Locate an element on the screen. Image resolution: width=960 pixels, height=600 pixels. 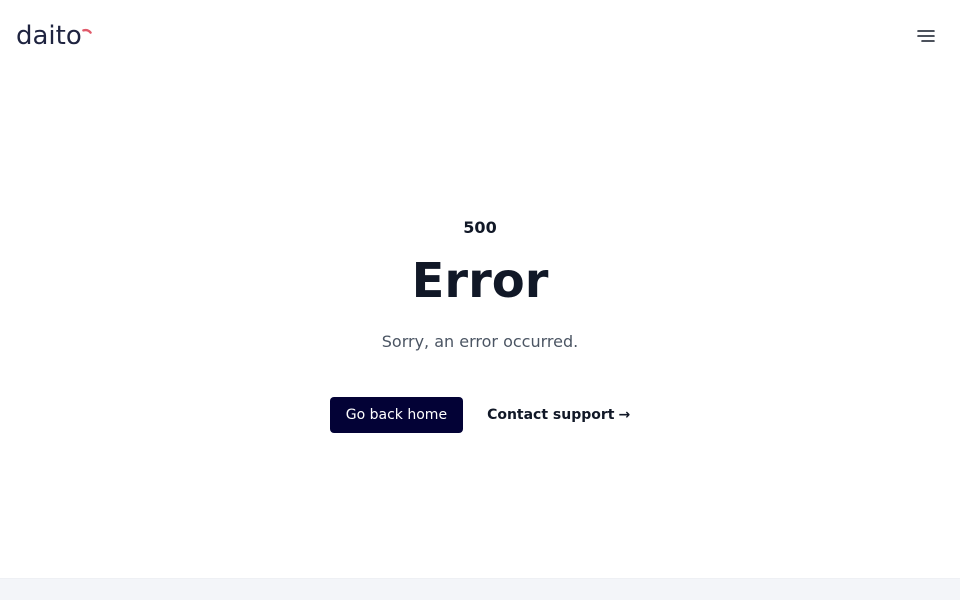
go-back-home-button: Go back home is located at coordinates (396, 415).